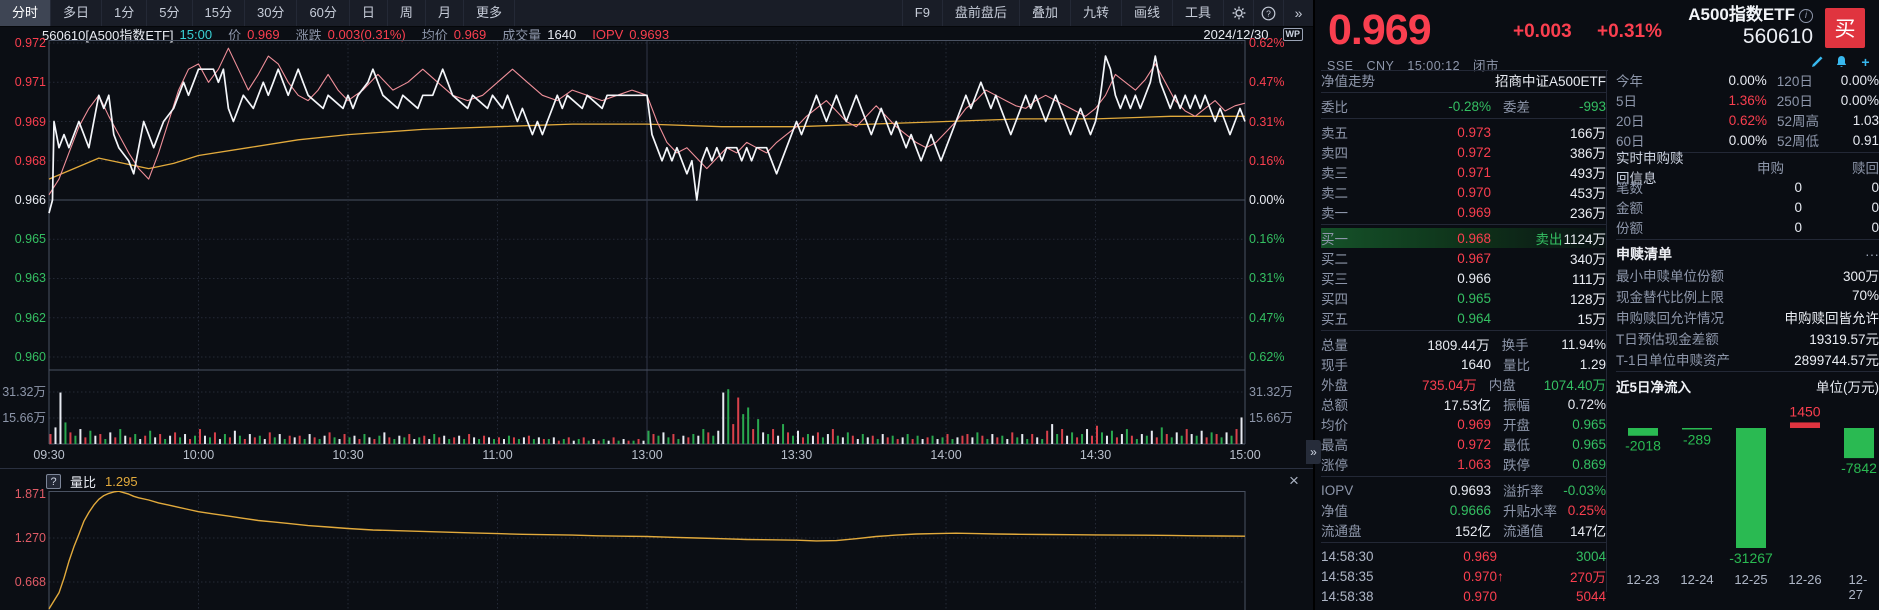 This screenshot has width=1879, height=610. Describe the element at coordinates (26, 13) in the screenshot. I see `tab-分时: 分时` at that location.